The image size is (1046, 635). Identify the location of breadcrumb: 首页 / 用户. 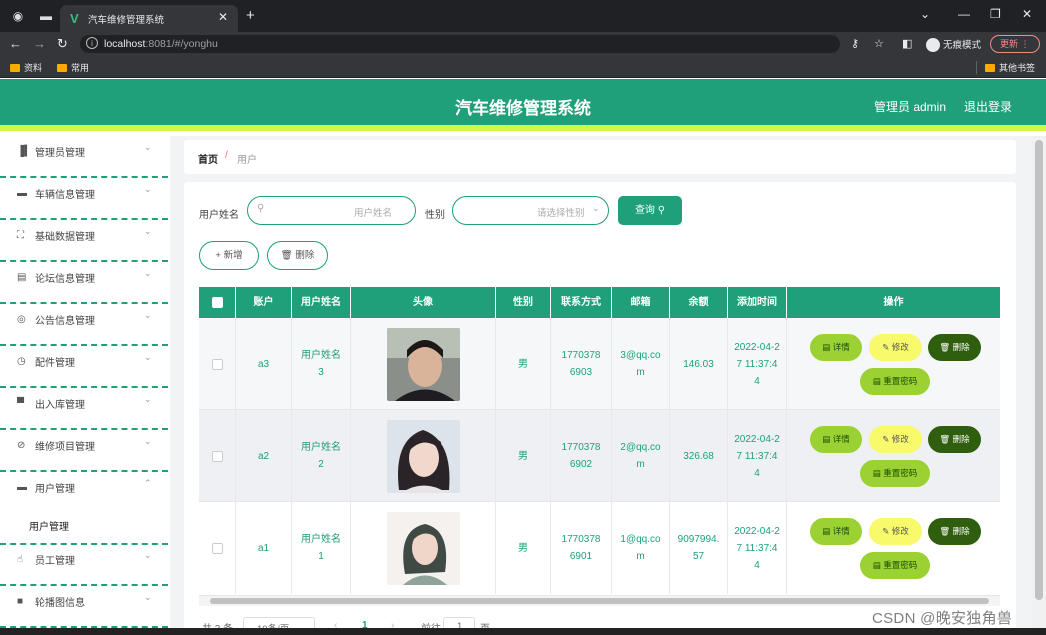
(600, 157).